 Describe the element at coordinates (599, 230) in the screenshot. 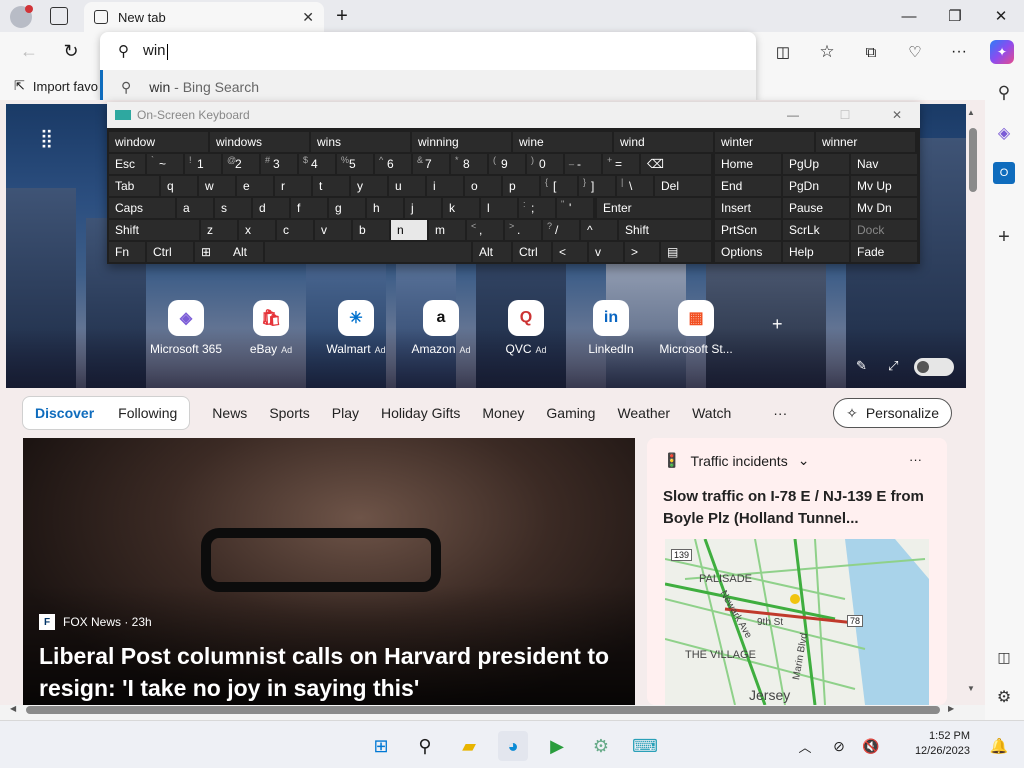

I see `osk-key-^: ^` at that location.